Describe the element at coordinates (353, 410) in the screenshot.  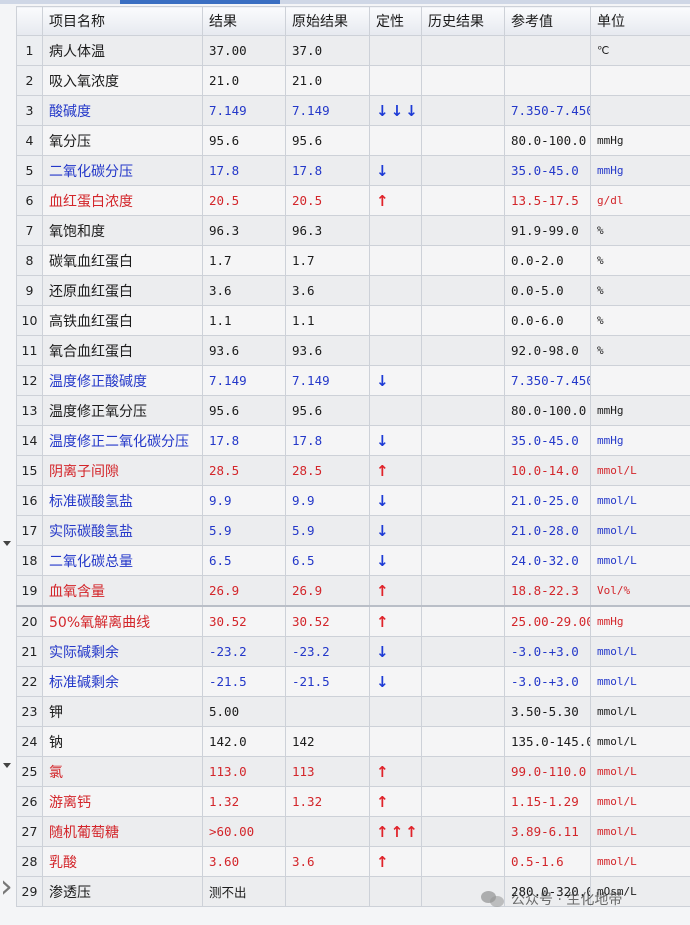
I see `table-row: 13 温度修正氧分压 95.6 95.6 80.0-100.0 mmHg` at that location.